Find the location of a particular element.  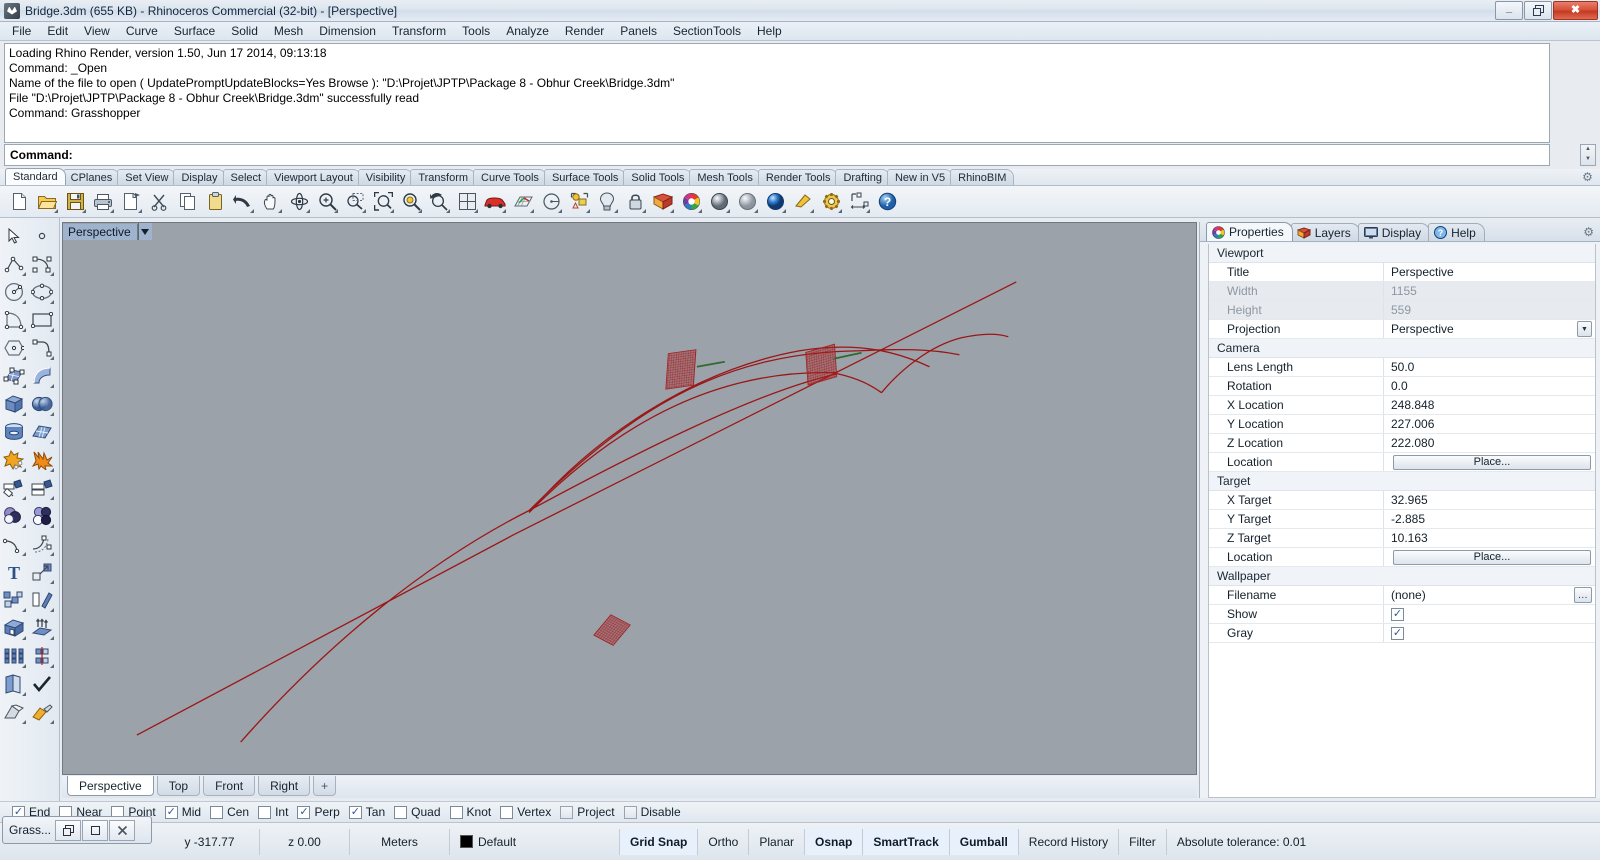

dimension-icon is located at coordinates (859, 202).